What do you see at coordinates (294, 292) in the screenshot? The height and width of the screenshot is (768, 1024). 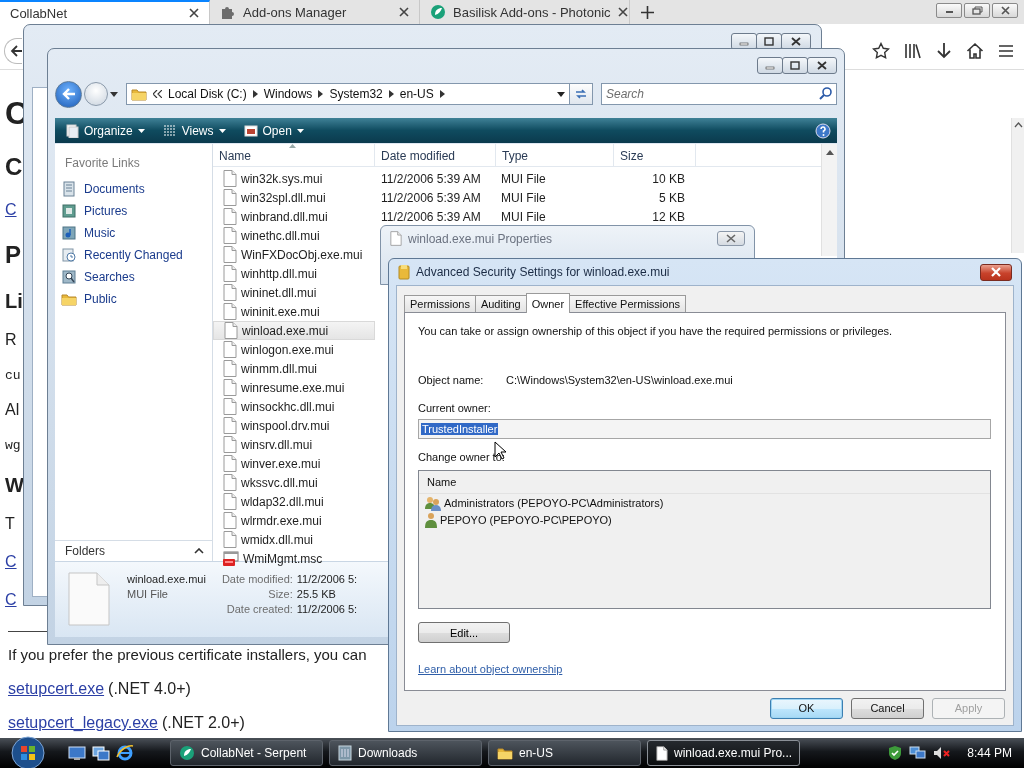 I see `file-item: wininet.dll.mui` at bounding box center [294, 292].